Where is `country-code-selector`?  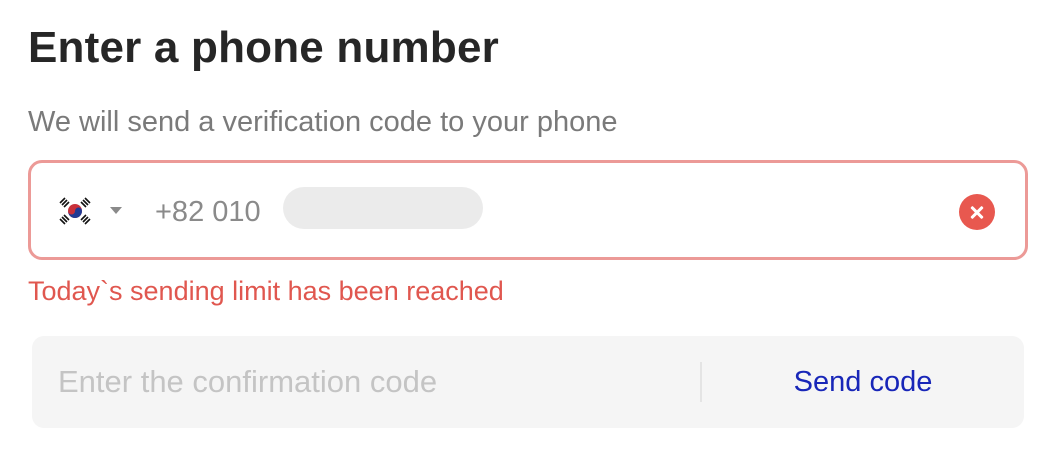 country-code-selector is located at coordinates (90, 211).